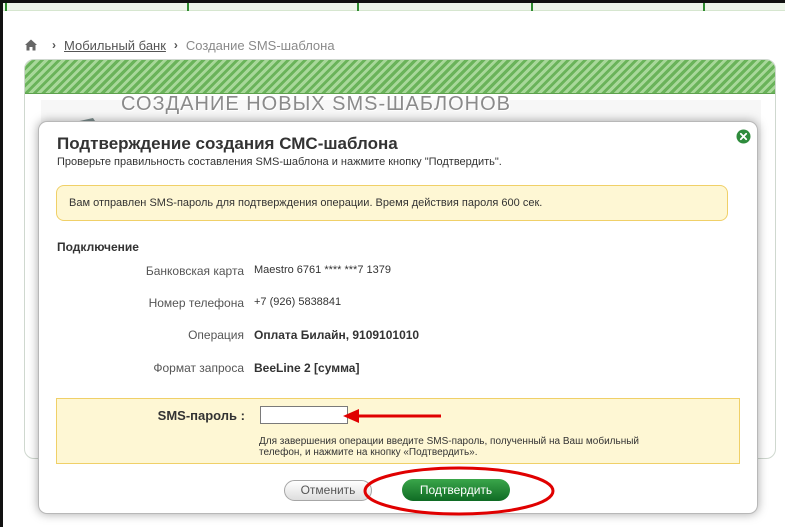 The width and height of the screenshot is (785, 527). Describe the element at coordinates (216, 335) in the screenshot. I see `detail-label: Операция` at that location.